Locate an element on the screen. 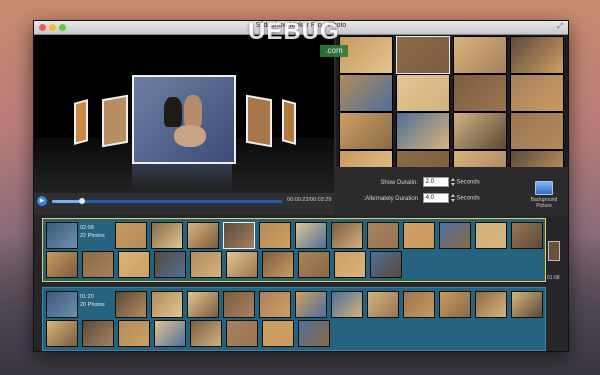  show-duration-unit: Seconds is located at coordinates (468, 182).